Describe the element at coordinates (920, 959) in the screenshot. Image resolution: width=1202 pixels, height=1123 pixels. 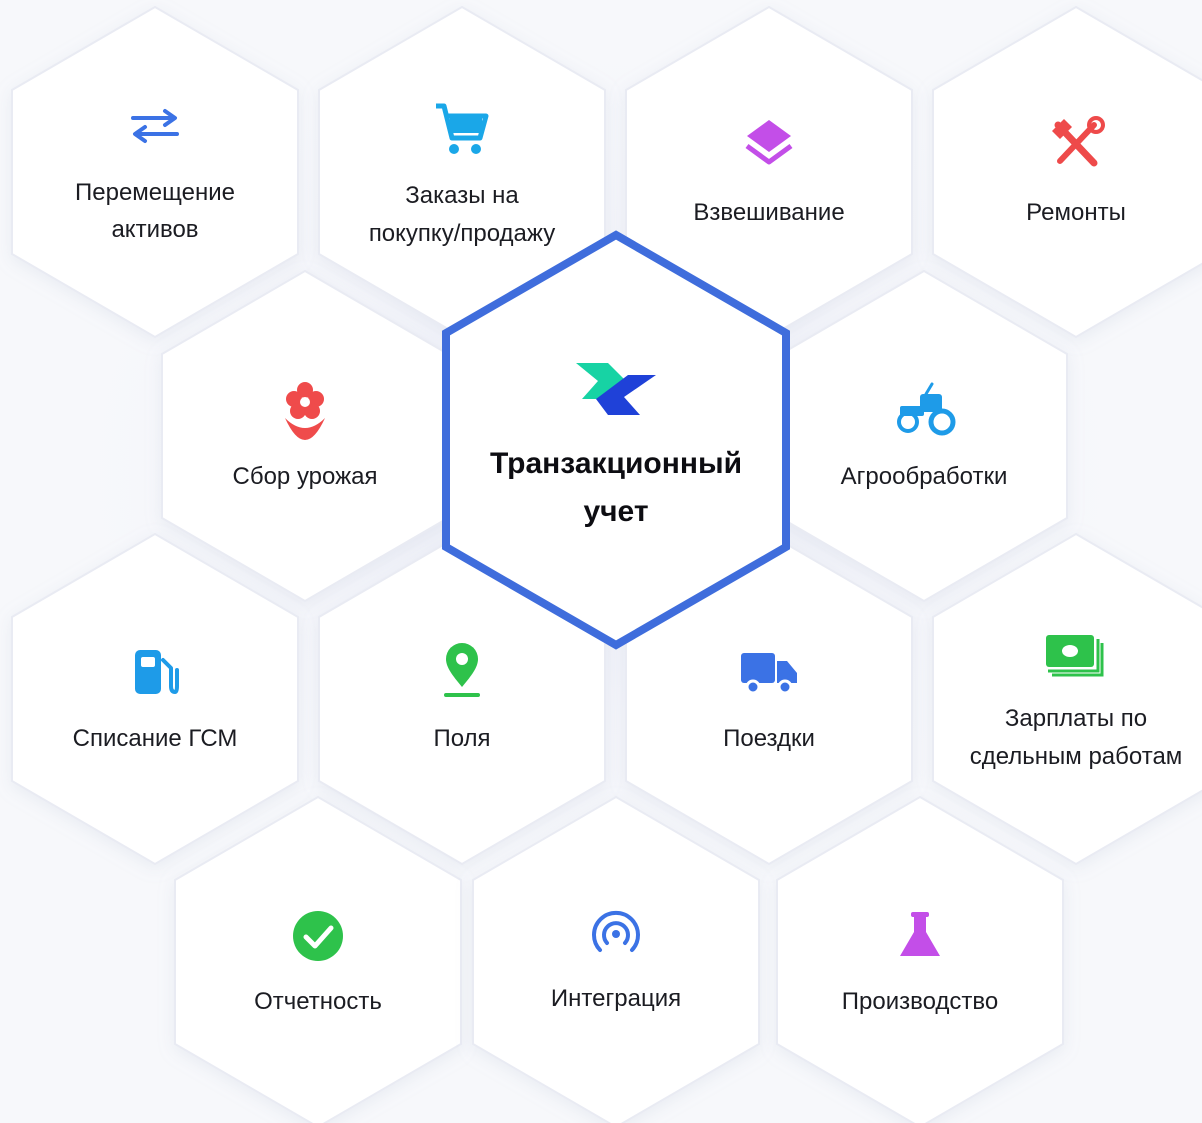
I see `module-production: Производство` at that location.